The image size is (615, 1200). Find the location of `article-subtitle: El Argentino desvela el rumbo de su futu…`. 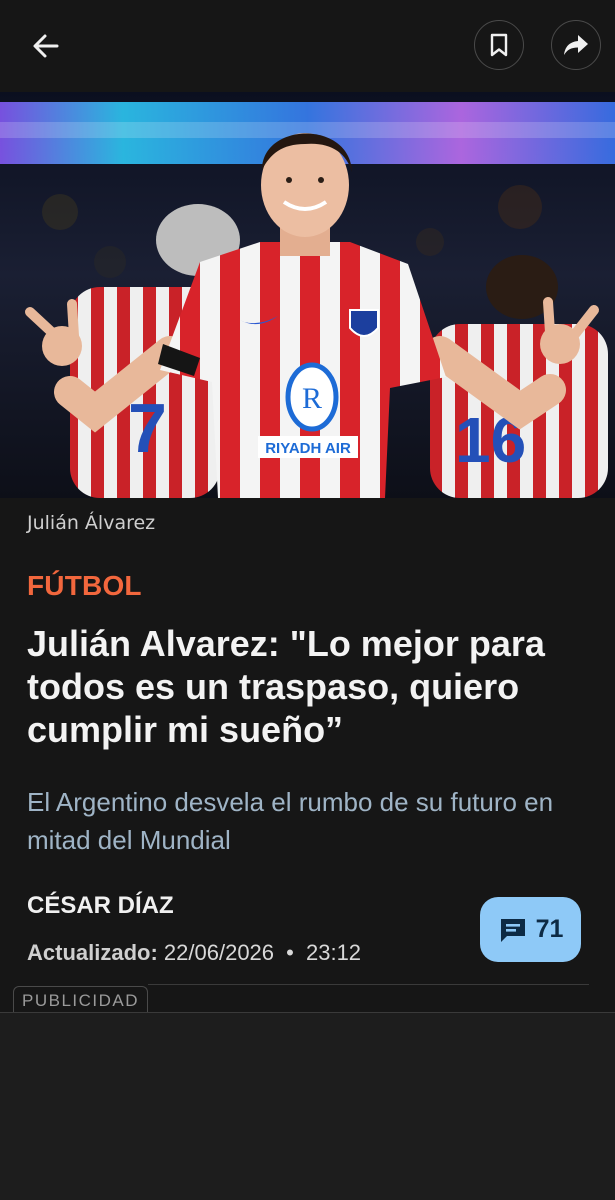

article-subtitle: El Argentino desvela el rumbo de su futu… is located at coordinates (290, 821).